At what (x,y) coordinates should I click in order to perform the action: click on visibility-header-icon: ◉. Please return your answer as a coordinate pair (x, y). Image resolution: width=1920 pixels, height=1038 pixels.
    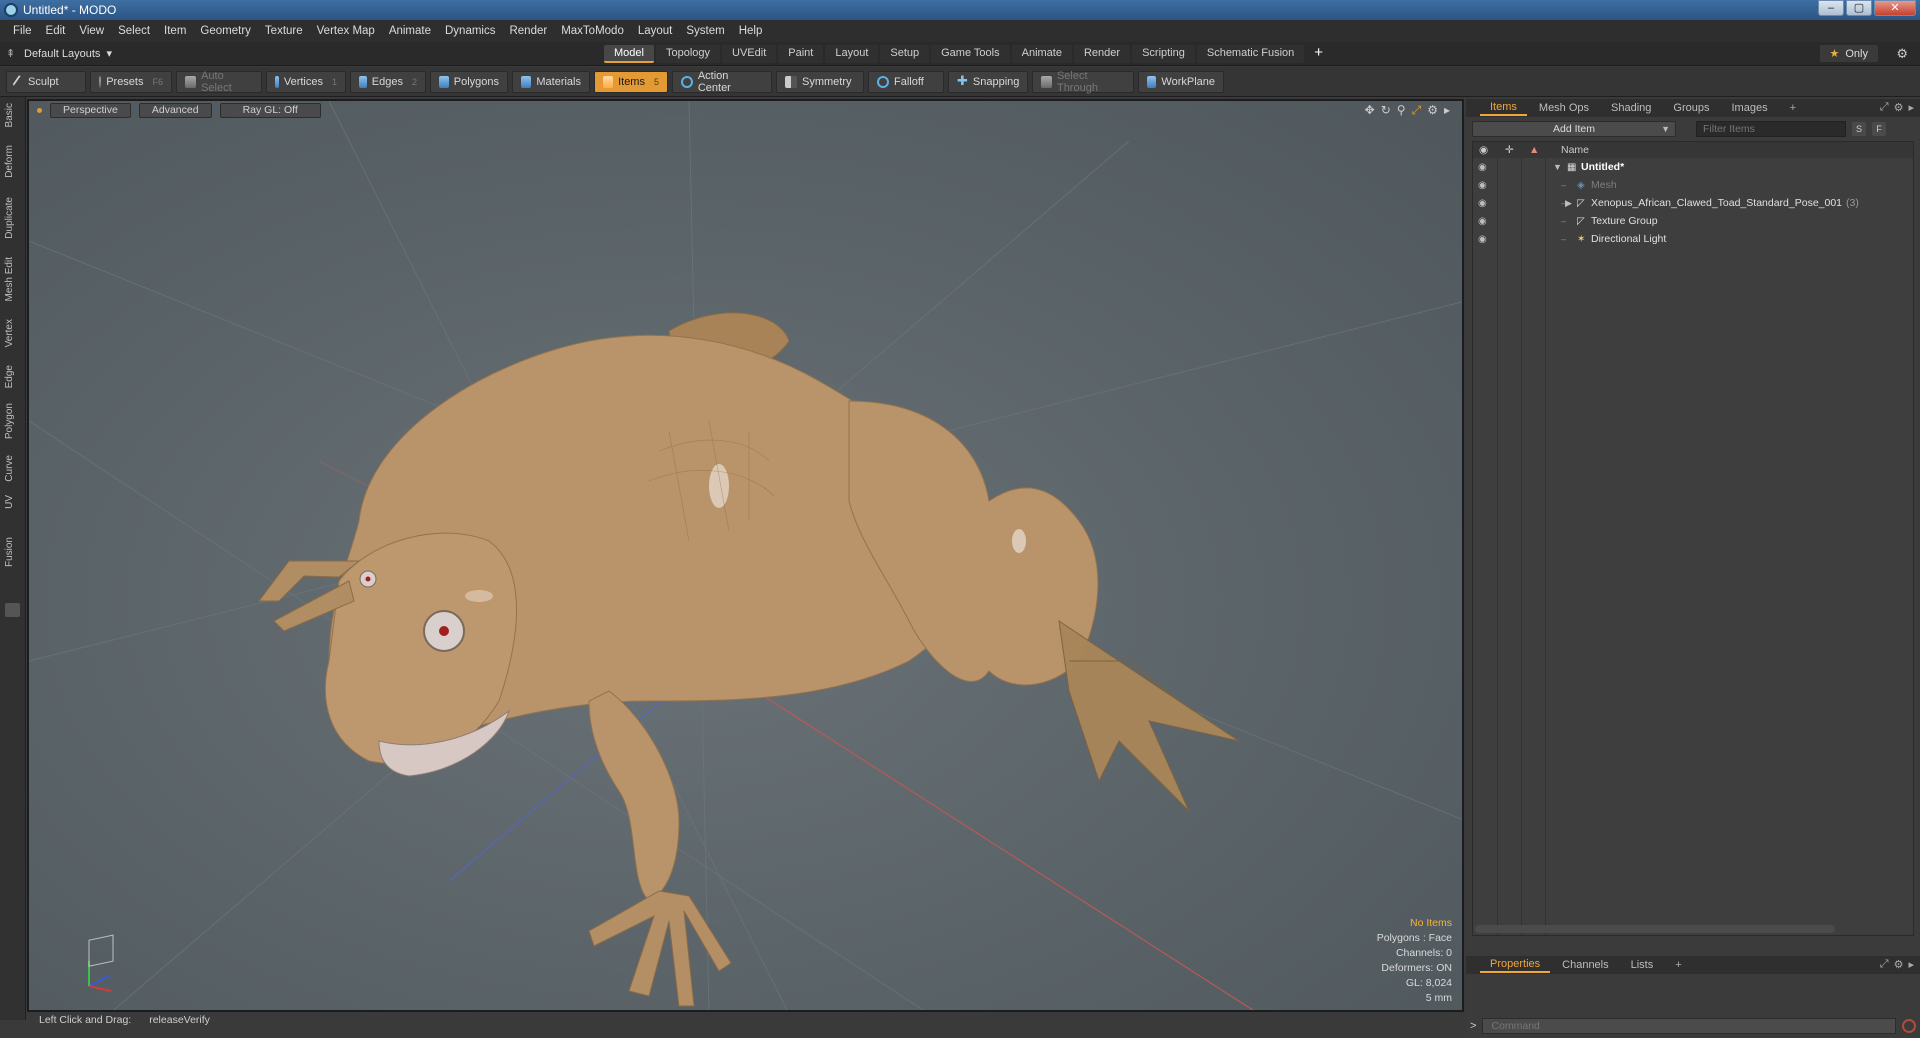
    Looking at the image, I should click on (1483, 150).